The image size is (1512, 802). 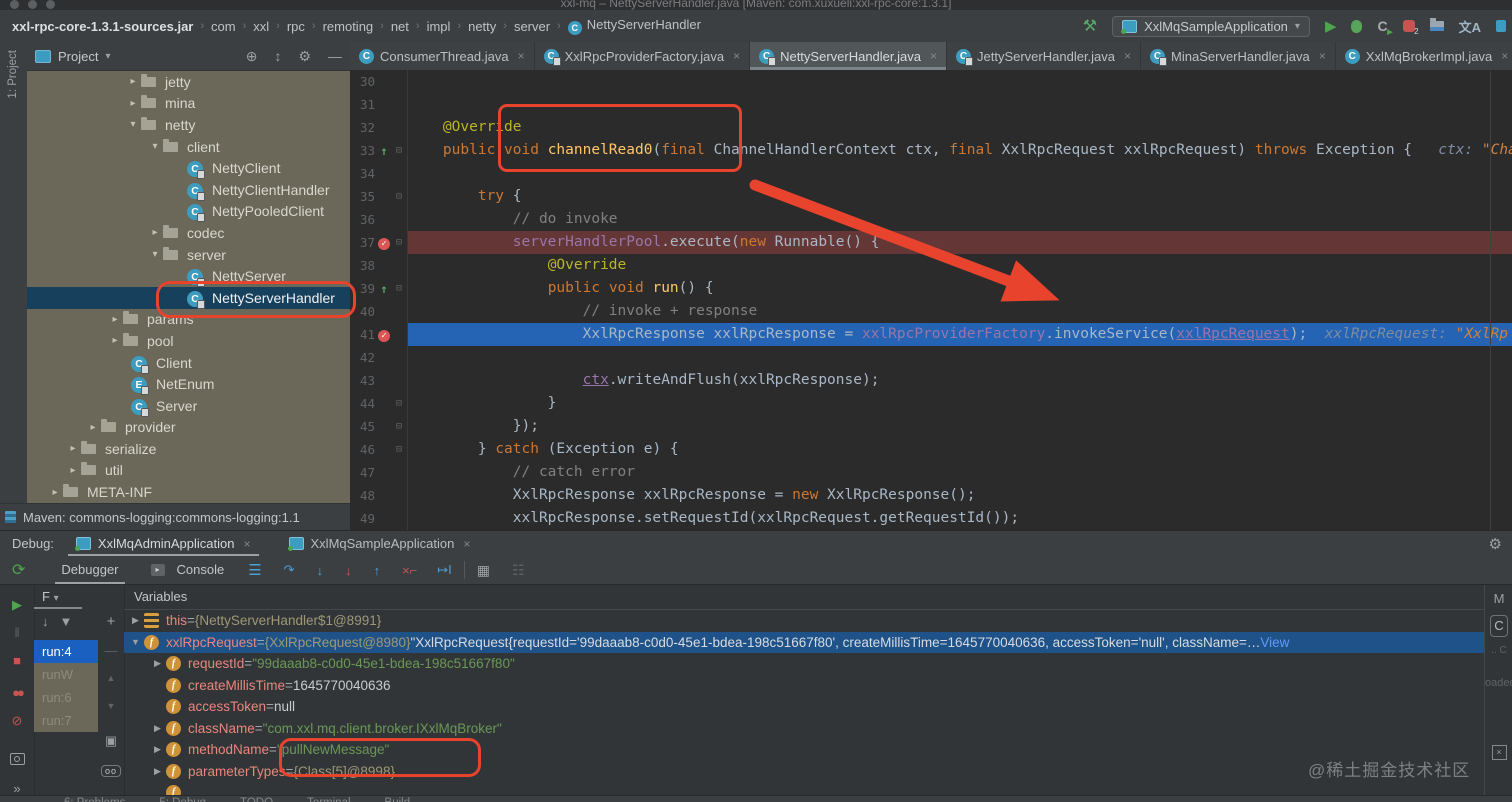 What do you see at coordinates (1501, 26) in the screenshot?
I see `toolbar-overflow-icon` at bounding box center [1501, 26].